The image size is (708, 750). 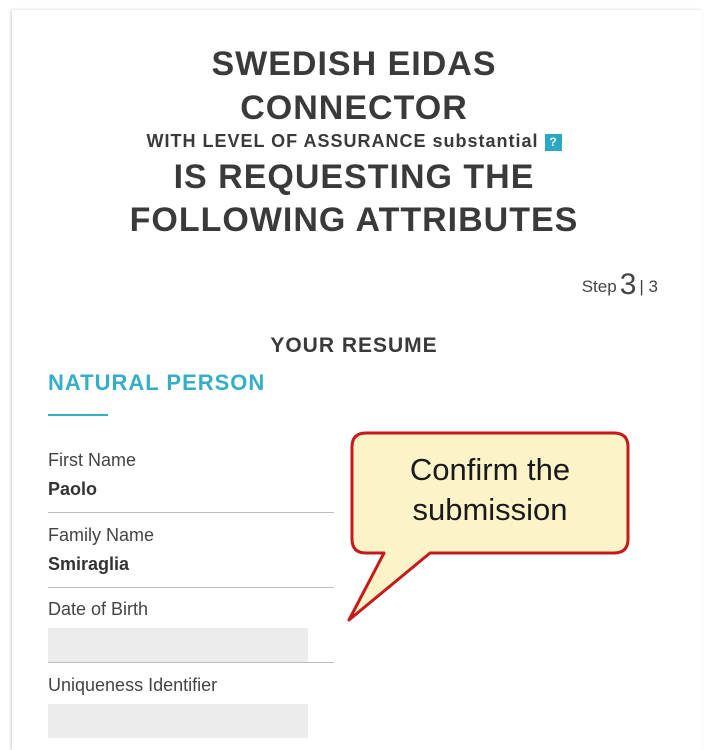 I want to click on step-total: 3, so click(x=653, y=286).